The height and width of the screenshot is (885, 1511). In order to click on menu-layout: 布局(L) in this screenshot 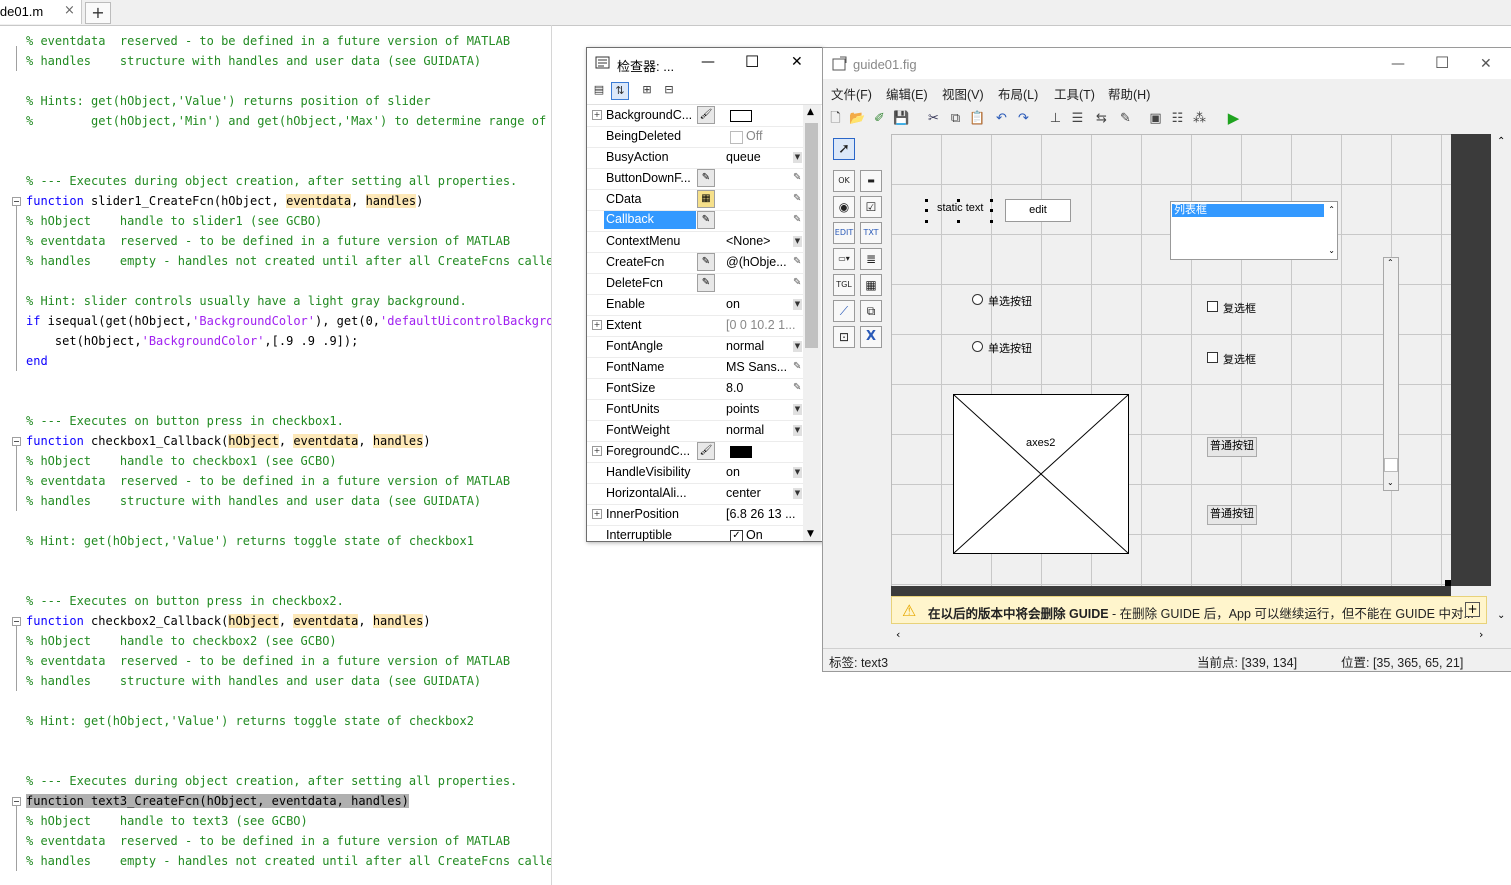, I will do `click(1018, 93)`.